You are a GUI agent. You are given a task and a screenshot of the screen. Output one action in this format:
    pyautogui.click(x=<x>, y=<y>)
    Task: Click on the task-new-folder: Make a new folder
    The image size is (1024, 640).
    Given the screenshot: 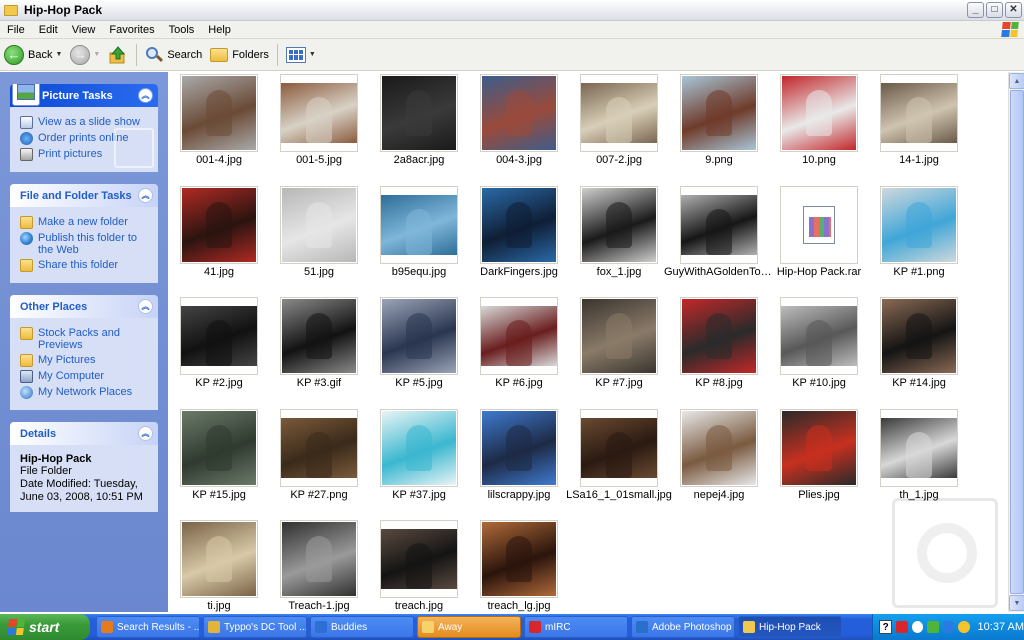 What is the action you would take?
    pyautogui.click(x=84, y=222)
    